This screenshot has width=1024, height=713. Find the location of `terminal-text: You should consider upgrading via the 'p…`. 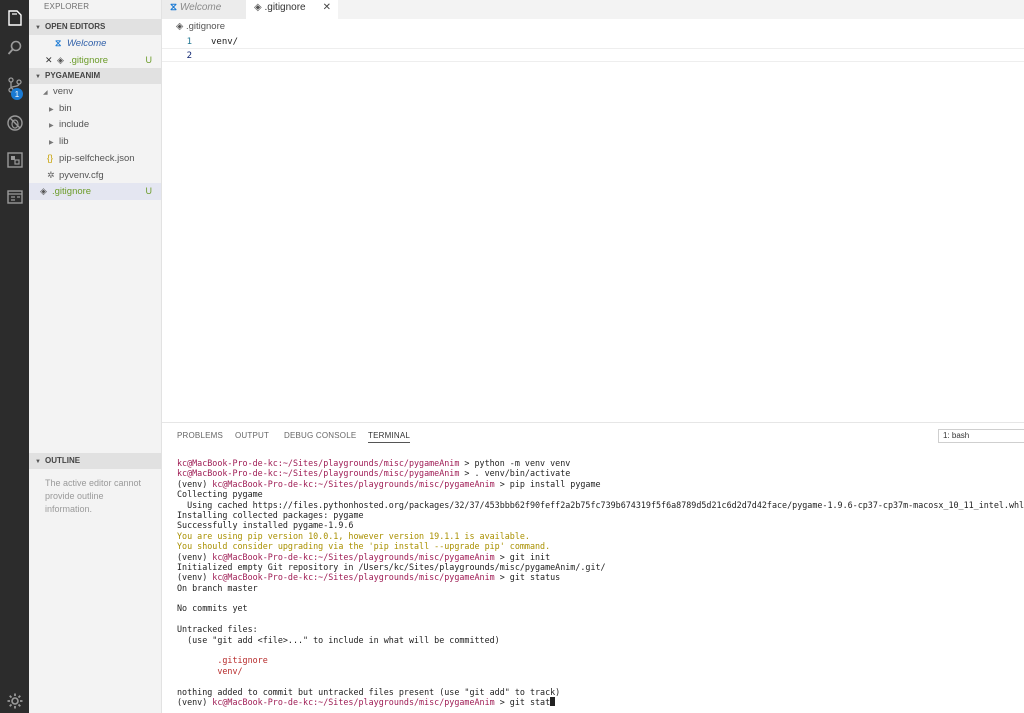

terminal-text: You should consider upgrading via the 'p… is located at coordinates (364, 546).